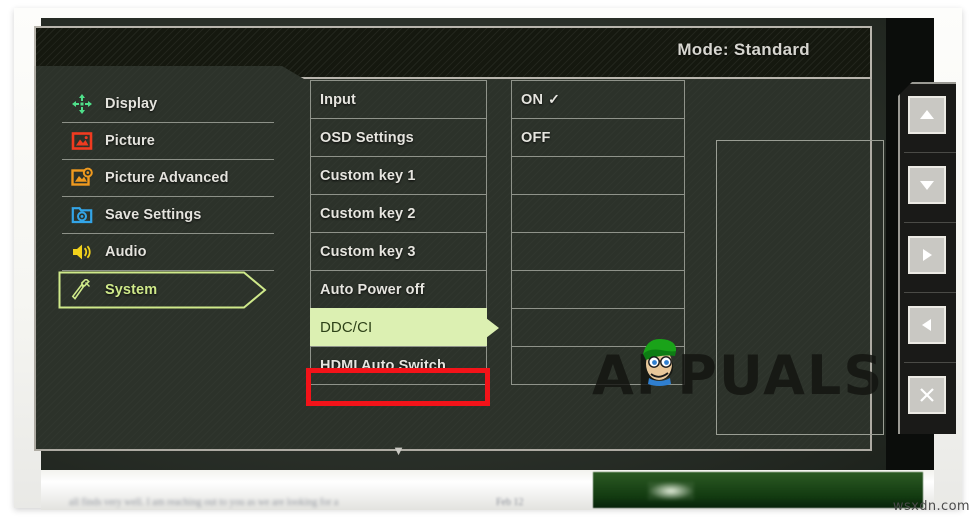  Describe the element at coordinates (554, 99) in the screenshot. I see `checkmark-icon: ✓` at that location.